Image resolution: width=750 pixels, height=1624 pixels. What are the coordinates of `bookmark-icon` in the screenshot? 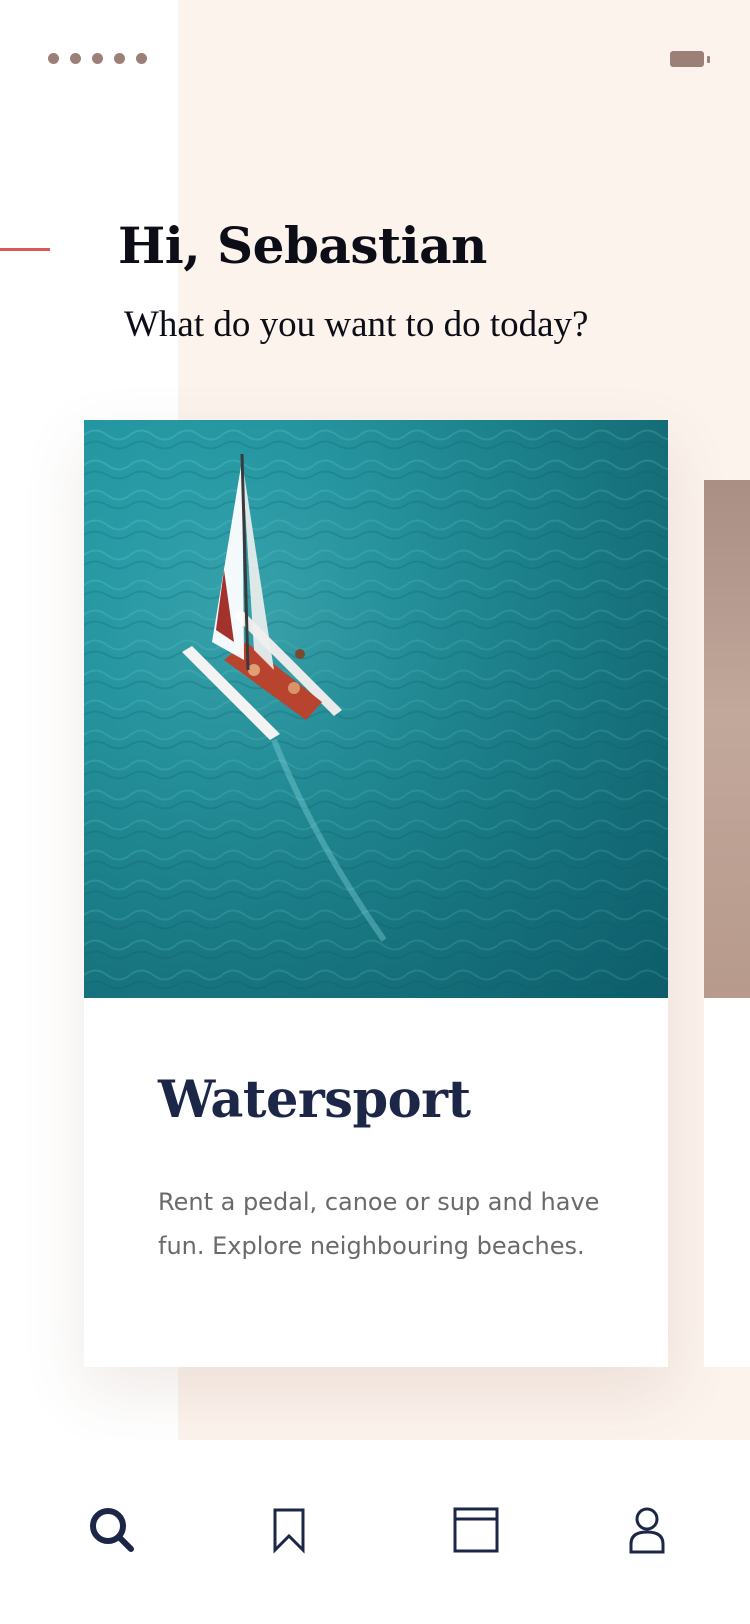 It's located at (289, 1531).